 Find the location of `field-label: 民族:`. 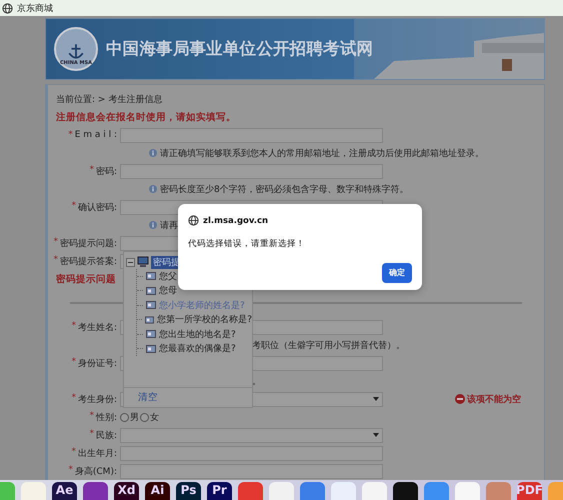

field-label: 民族: is located at coordinates (106, 436).